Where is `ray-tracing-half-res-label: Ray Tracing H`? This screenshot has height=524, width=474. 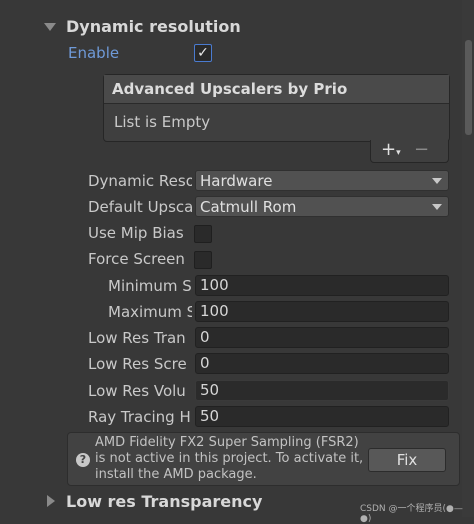
ray-tracing-half-res-label: Ray Tracing H is located at coordinates (139, 417).